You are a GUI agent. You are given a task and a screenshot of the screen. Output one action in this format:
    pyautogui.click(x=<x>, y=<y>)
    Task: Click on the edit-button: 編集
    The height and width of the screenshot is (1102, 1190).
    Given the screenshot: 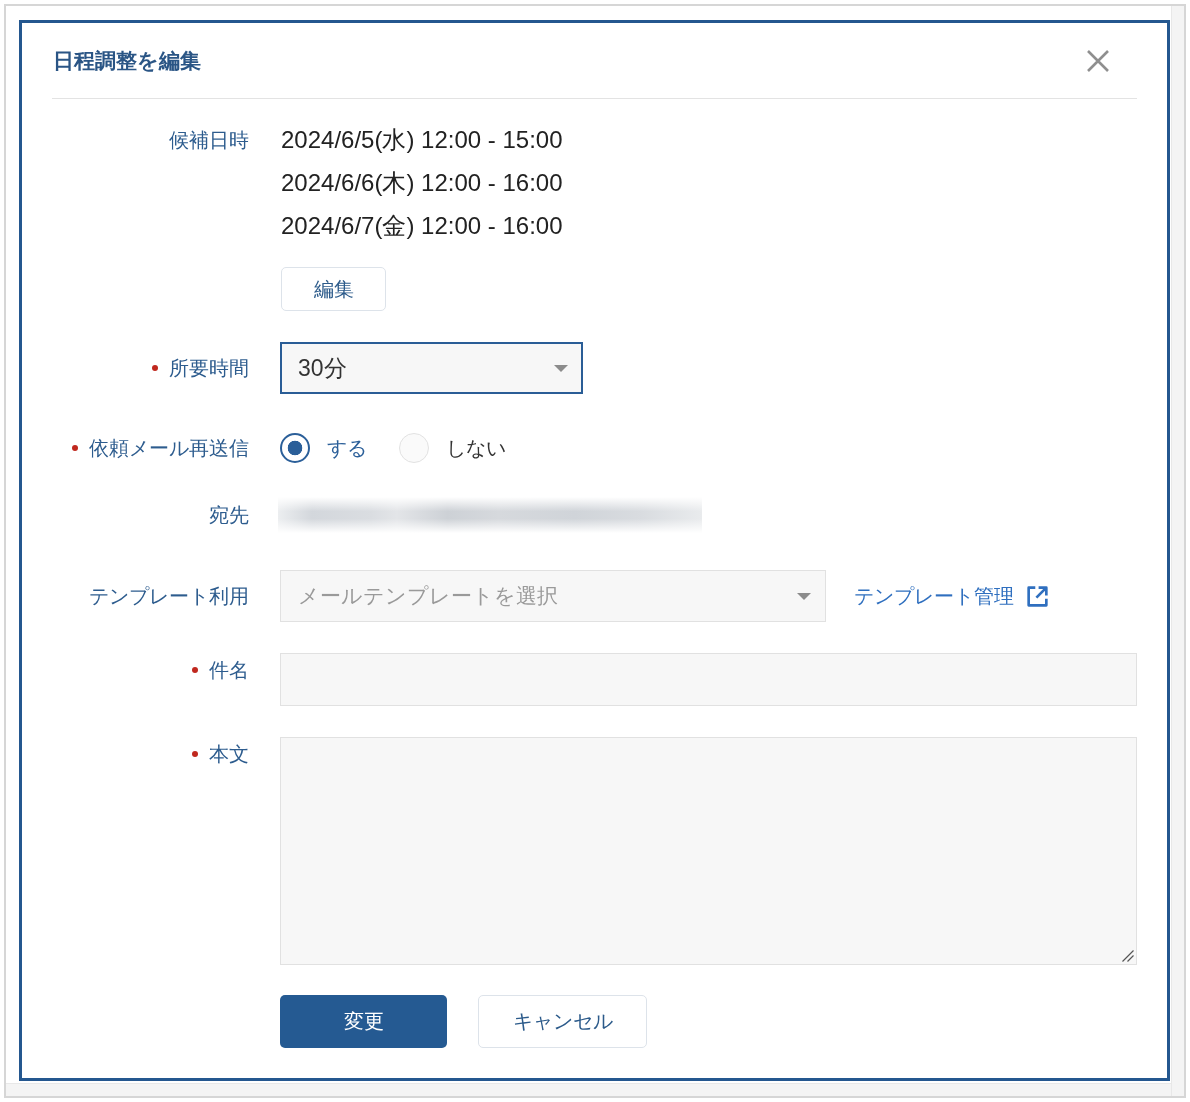 What is the action you would take?
    pyautogui.click(x=333, y=289)
    